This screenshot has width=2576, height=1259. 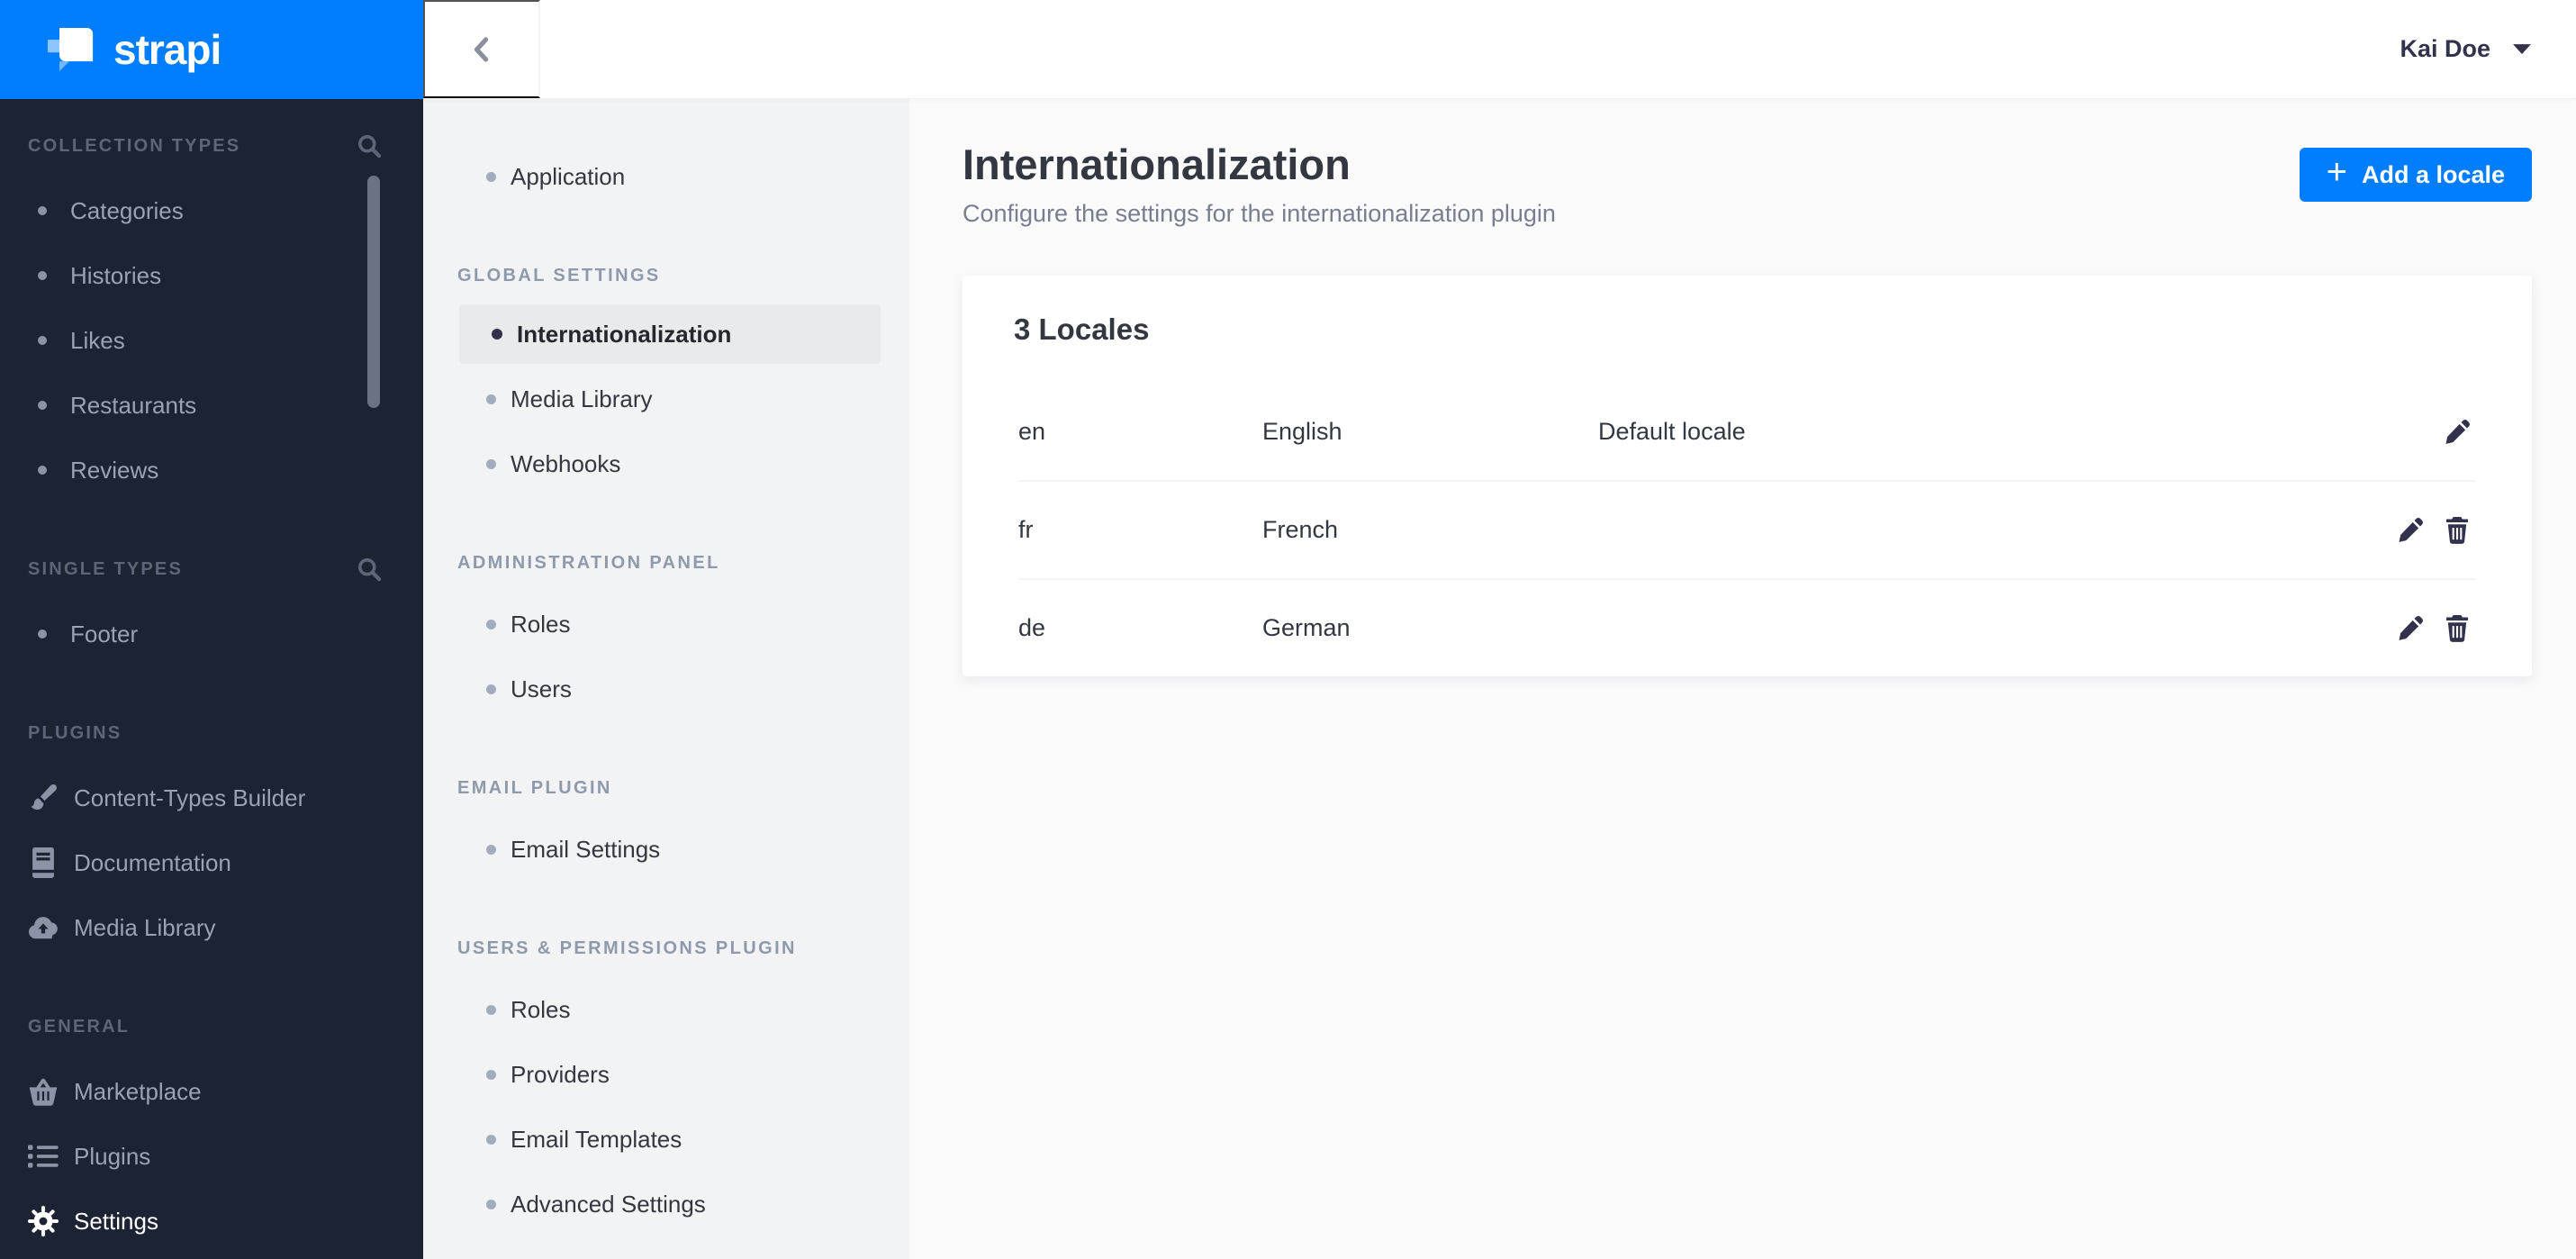 What do you see at coordinates (1747, 432) in the screenshot?
I see `locale-row-en: en English Default locale` at bounding box center [1747, 432].